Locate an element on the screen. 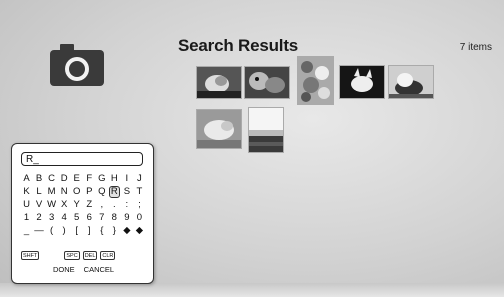 This screenshot has width=504, height=297. bottom-band is located at coordinates (252, 290).